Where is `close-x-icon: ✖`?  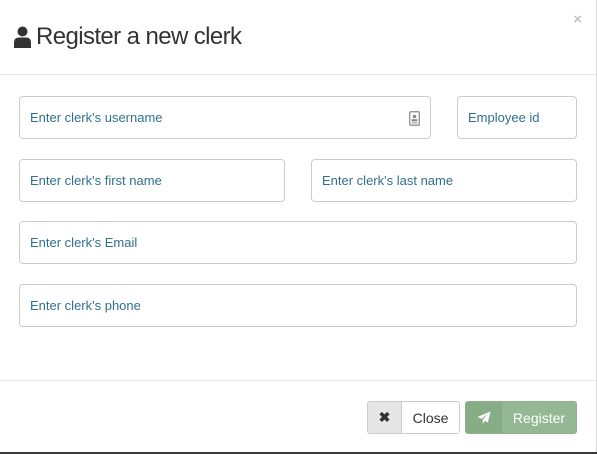
close-x-icon: ✖ is located at coordinates (385, 417).